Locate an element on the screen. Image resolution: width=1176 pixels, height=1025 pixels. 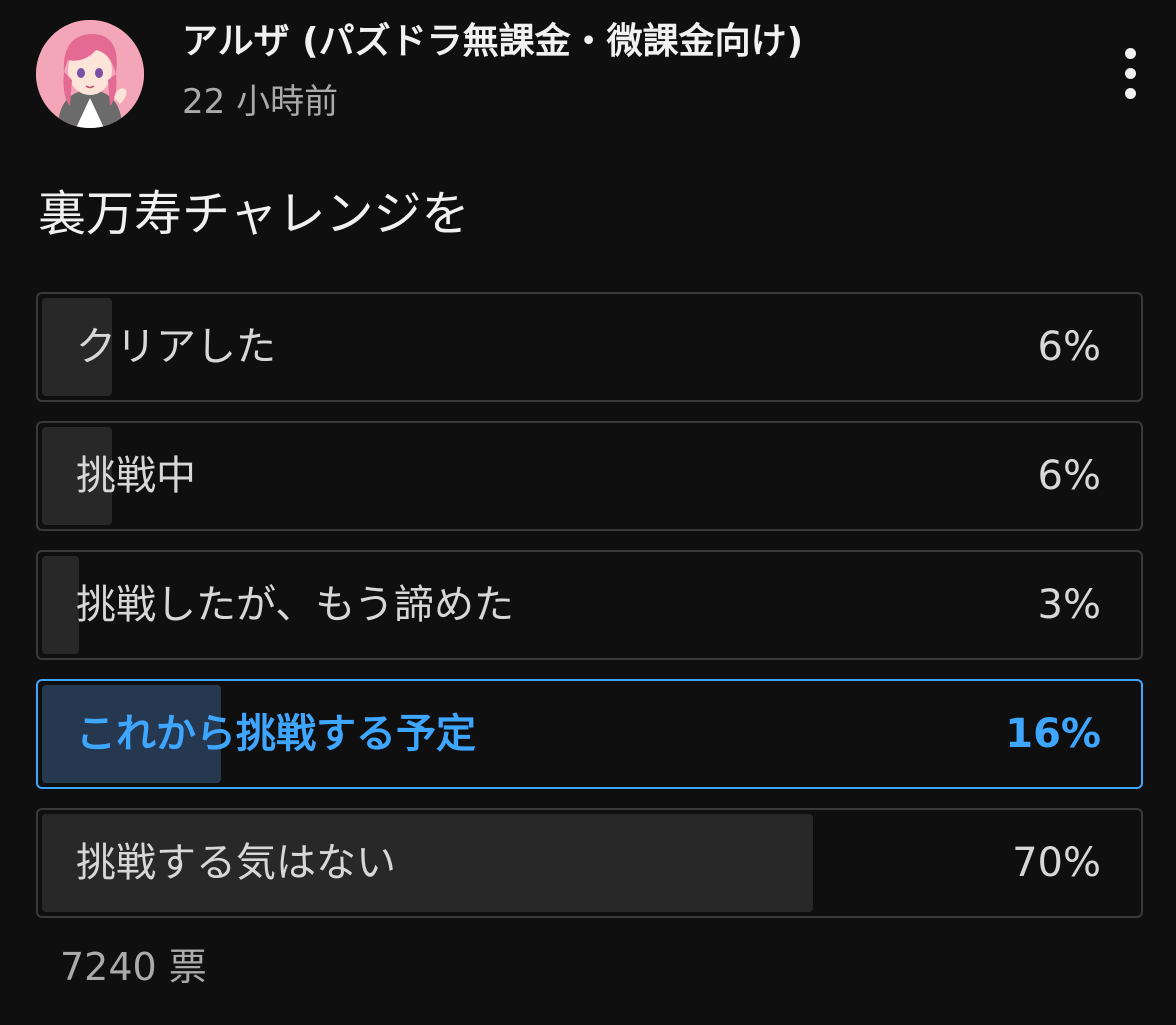
poll-option: 挑戦したが、もう諦めた 3% is located at coordinates (589, 605).